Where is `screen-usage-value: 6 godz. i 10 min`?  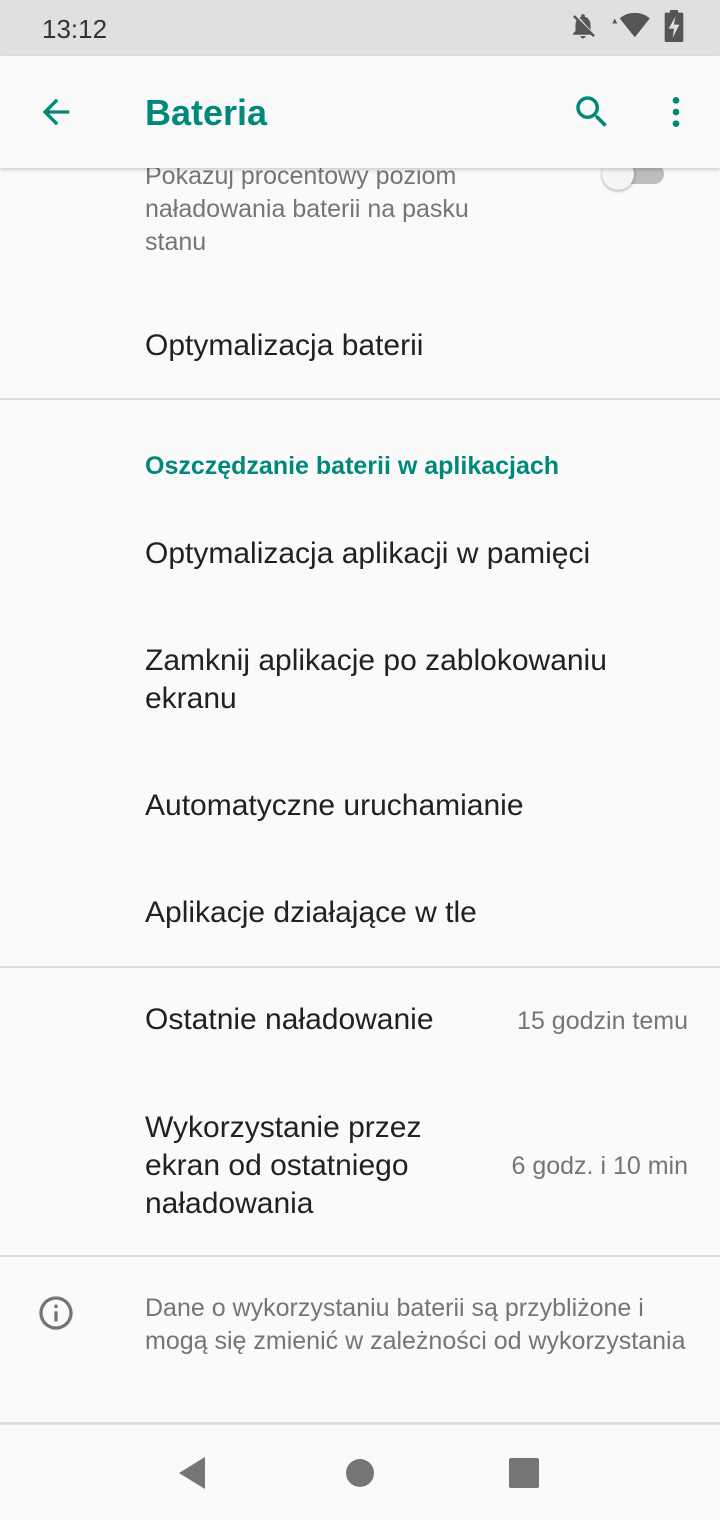
screen-usage-value: 6 godz. i 10 min is located at coordinates (600, 1166).